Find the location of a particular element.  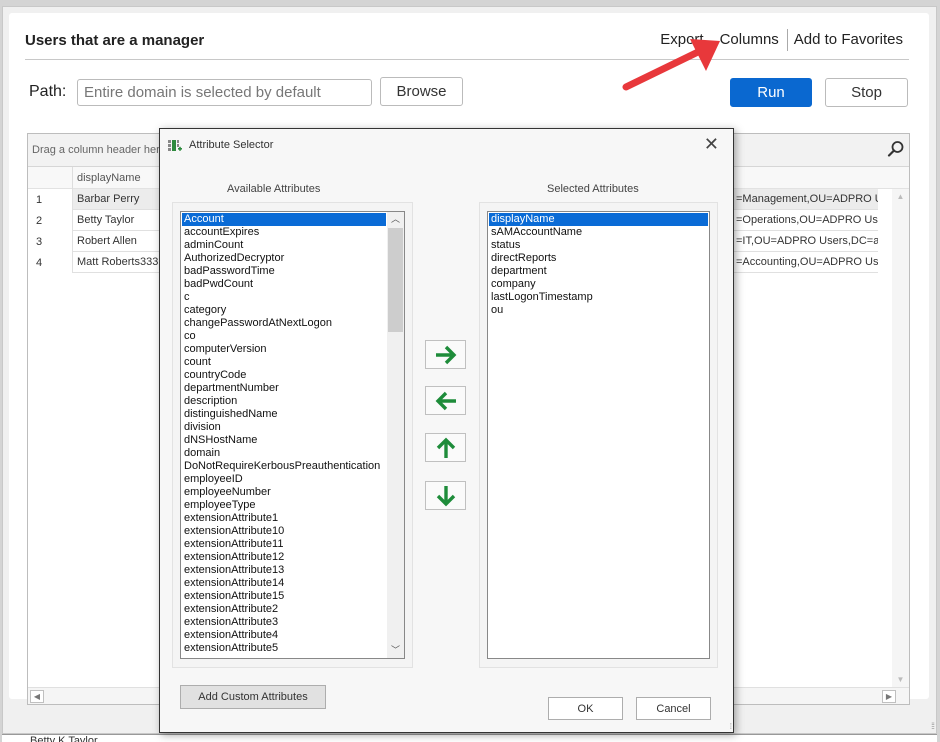

available-list-item: changePasswordAtNextLogon is located at coordinates (284, 323).